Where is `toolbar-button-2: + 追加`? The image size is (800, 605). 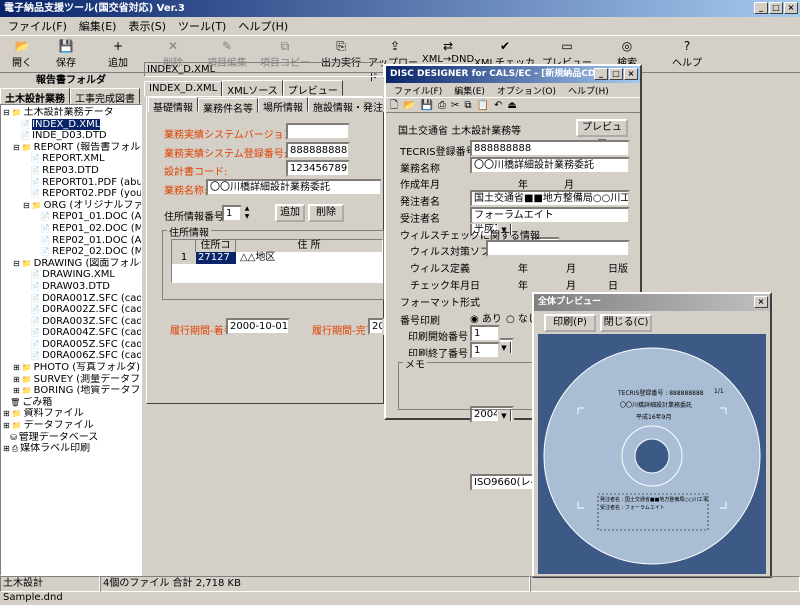
toolbar-button-2: + 追加 is located at coordinates (118, 54).